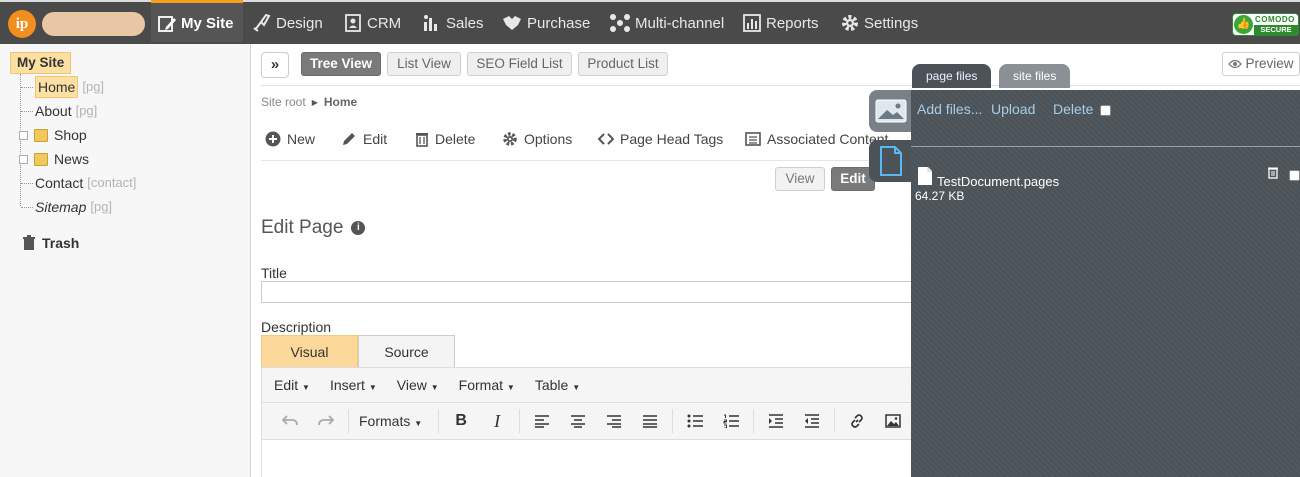  What do you see at coordinates (998, 181) in the screenshot?
I see `file-name: TestDocument.pages` at bounding box center [998, 181].